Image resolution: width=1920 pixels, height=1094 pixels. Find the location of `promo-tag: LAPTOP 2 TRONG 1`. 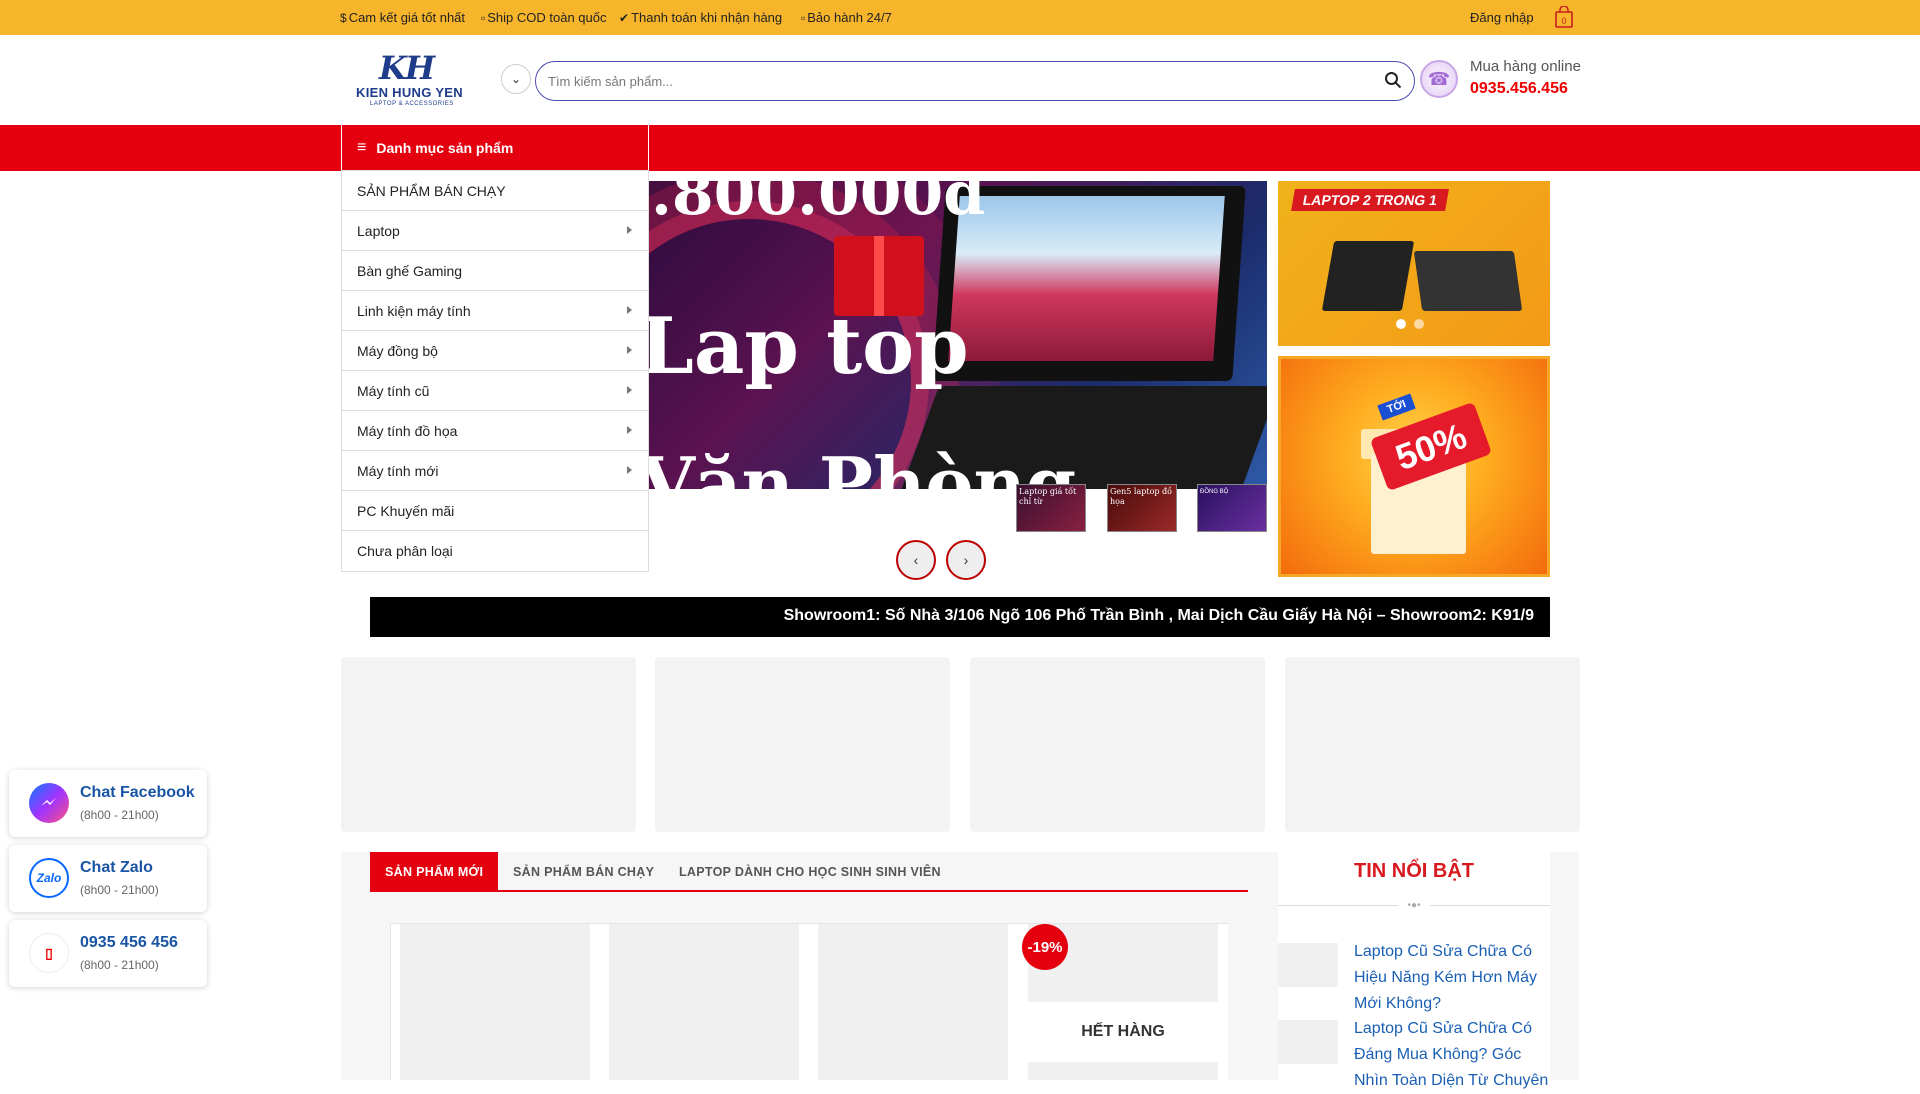

promo-tag: LAPTOP 2 TRONG 1 is located at coordinates (1370, 200).